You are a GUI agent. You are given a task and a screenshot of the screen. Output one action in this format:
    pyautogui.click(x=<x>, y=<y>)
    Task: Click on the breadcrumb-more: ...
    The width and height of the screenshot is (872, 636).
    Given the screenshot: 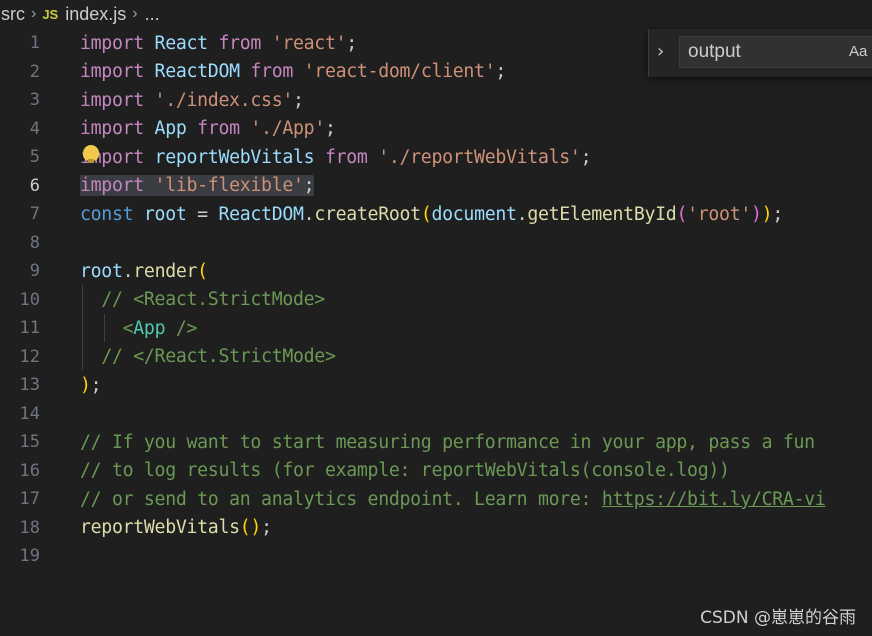 What is the action you would take?
    pyautogui.click(x=152, y=14)
    